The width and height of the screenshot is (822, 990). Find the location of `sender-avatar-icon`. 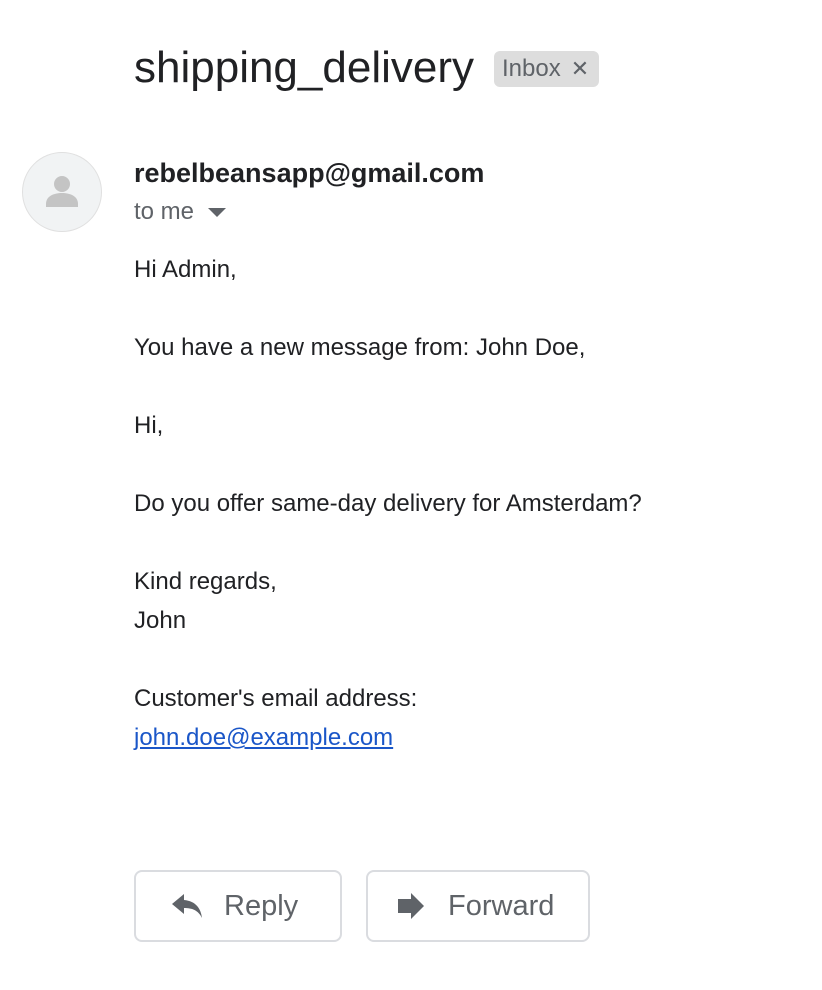

sender-avatar-icon is located at coordinates (62, 192).